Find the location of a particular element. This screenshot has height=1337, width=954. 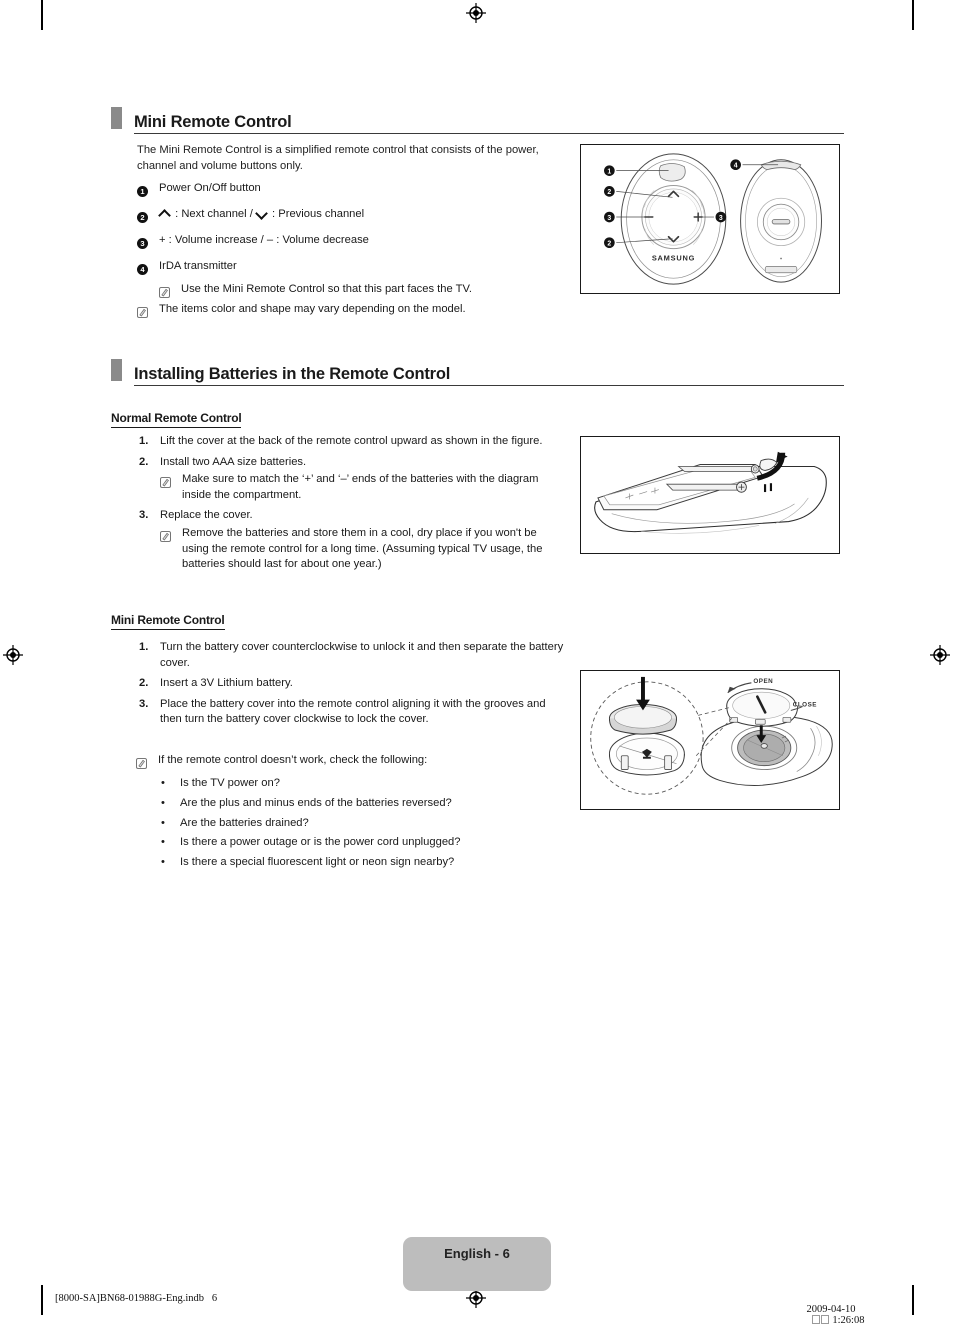

callout-marker-3: 3 is located at coordinates (148, 243).